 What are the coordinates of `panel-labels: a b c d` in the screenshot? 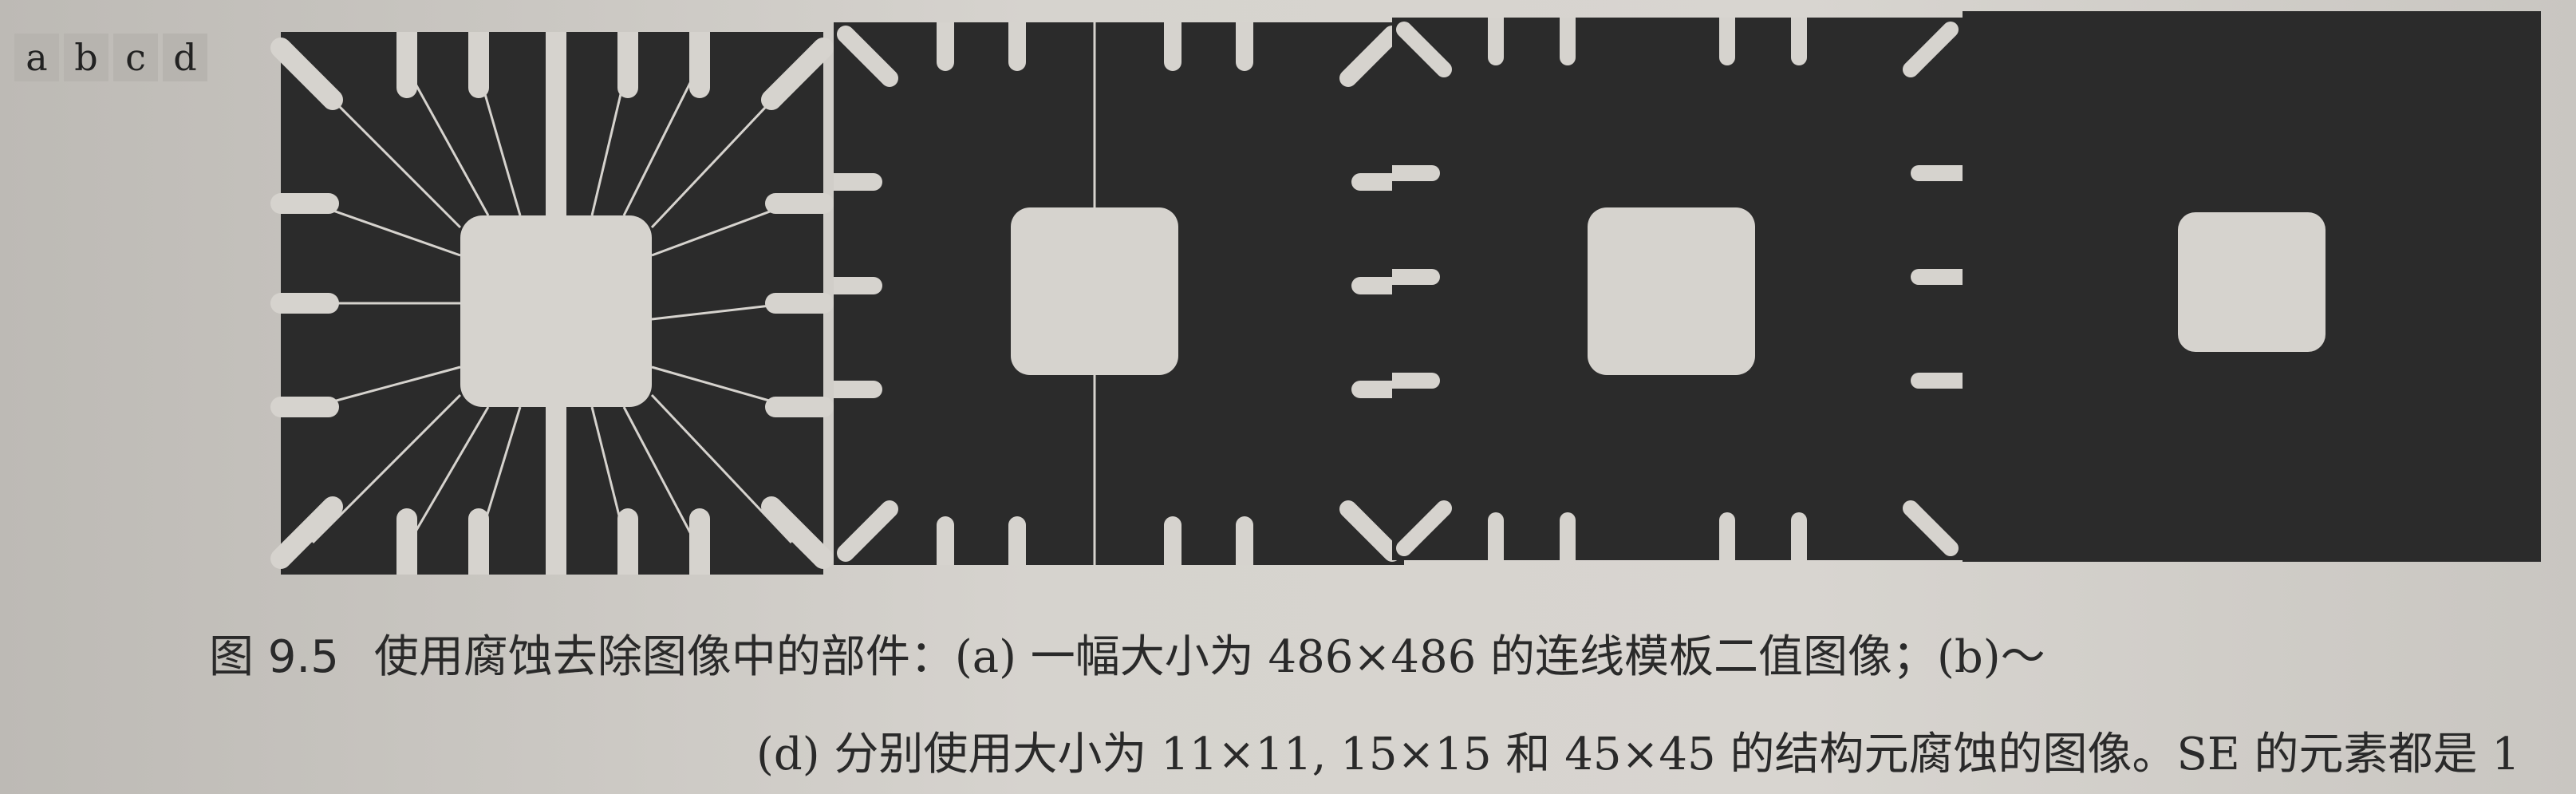 It's located at (113, 57).